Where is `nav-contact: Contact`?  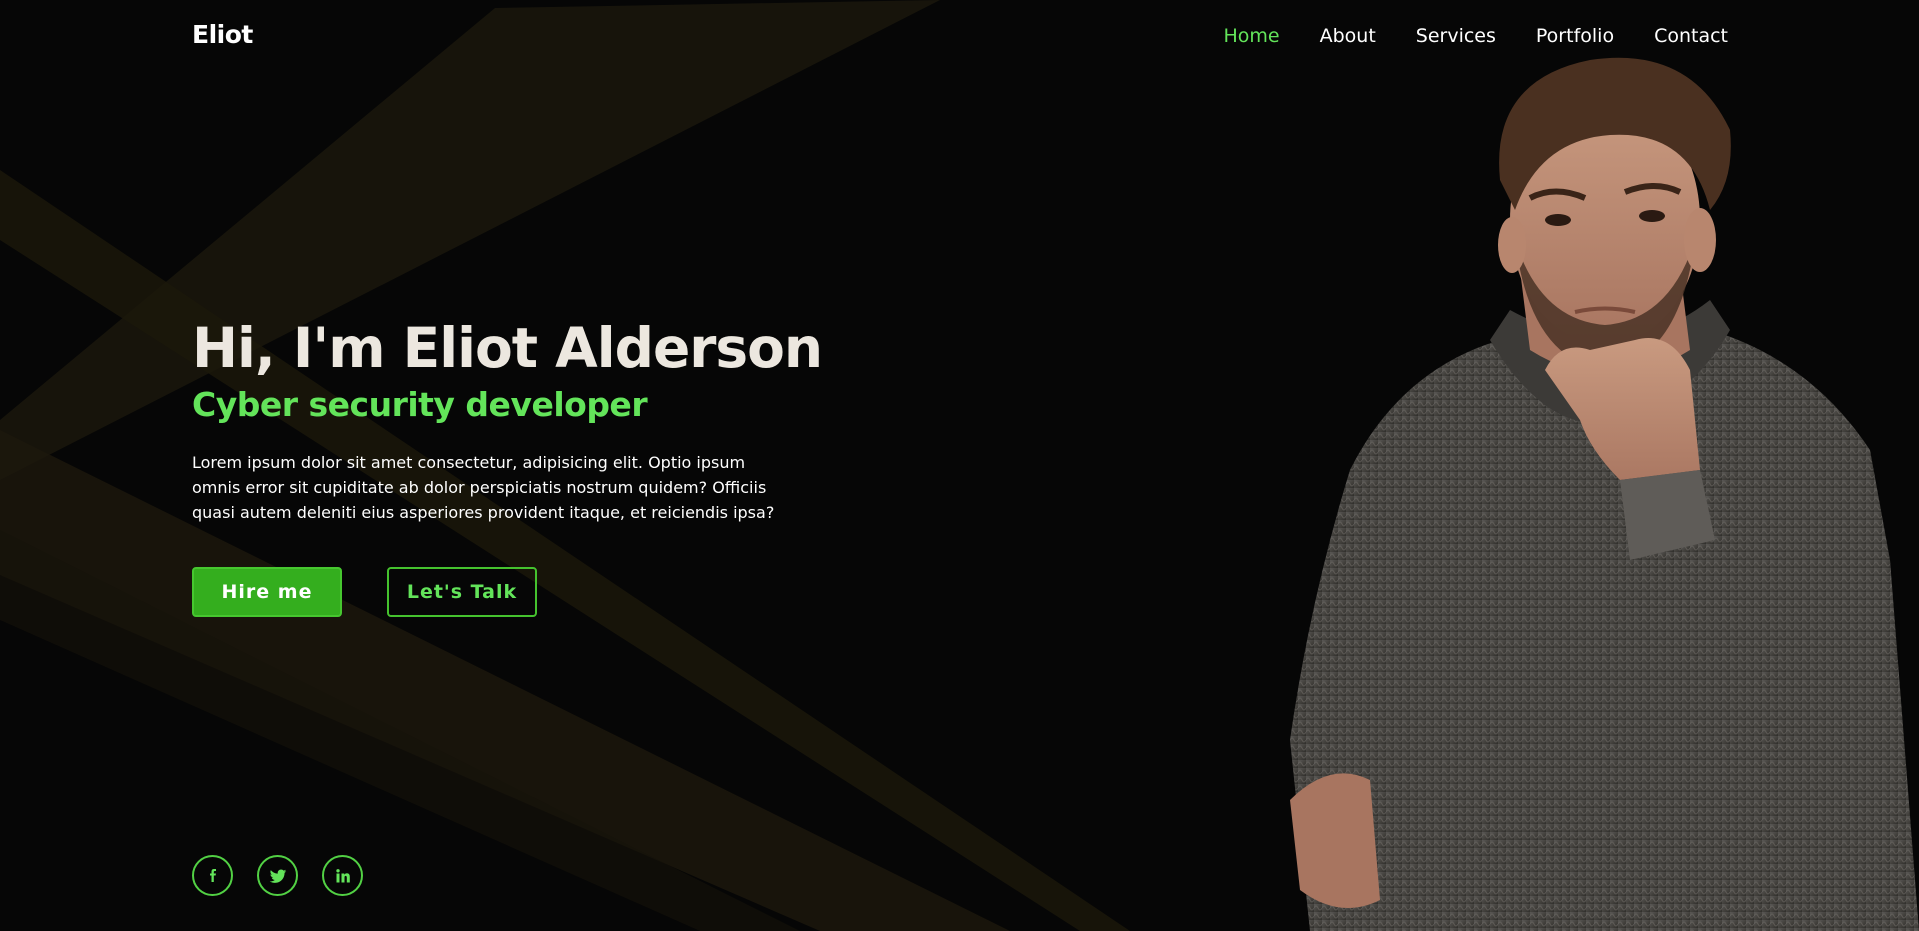
nav-contact: Contact is located at coordinates (1691, 36).